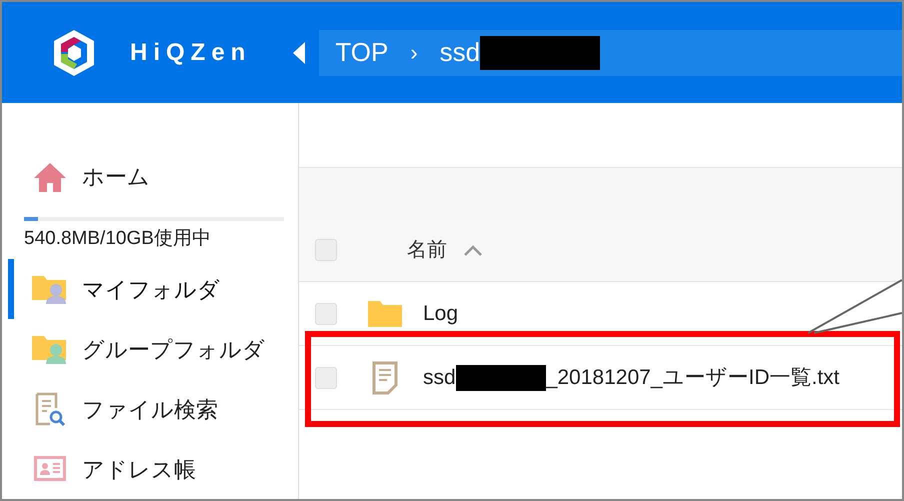 The height and width of the screenshot is (501, 904). I want to click on hexagon-logo-icon, so click(74, 53).